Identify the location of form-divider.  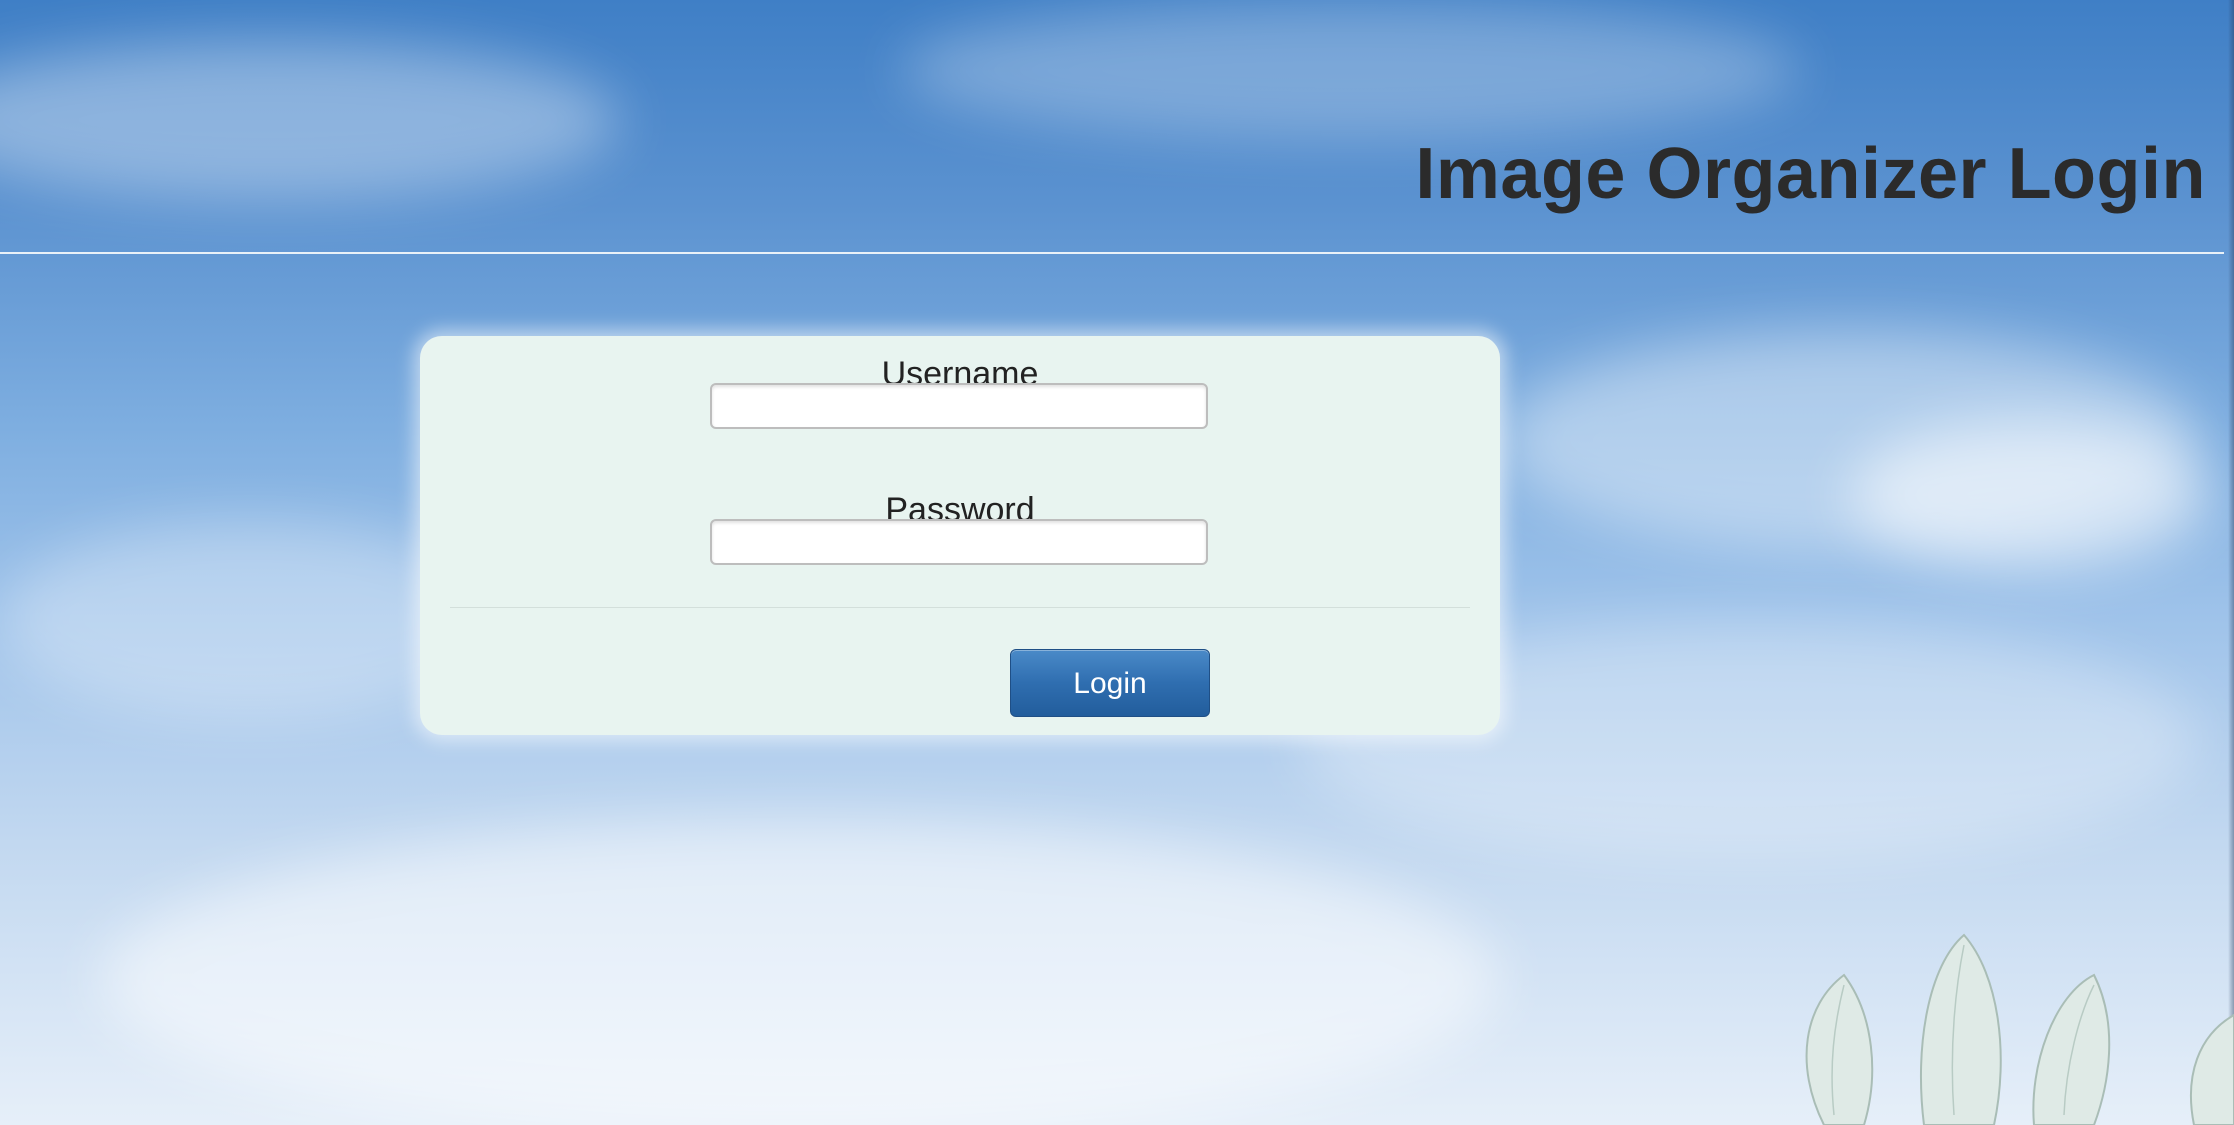
(960, 607).